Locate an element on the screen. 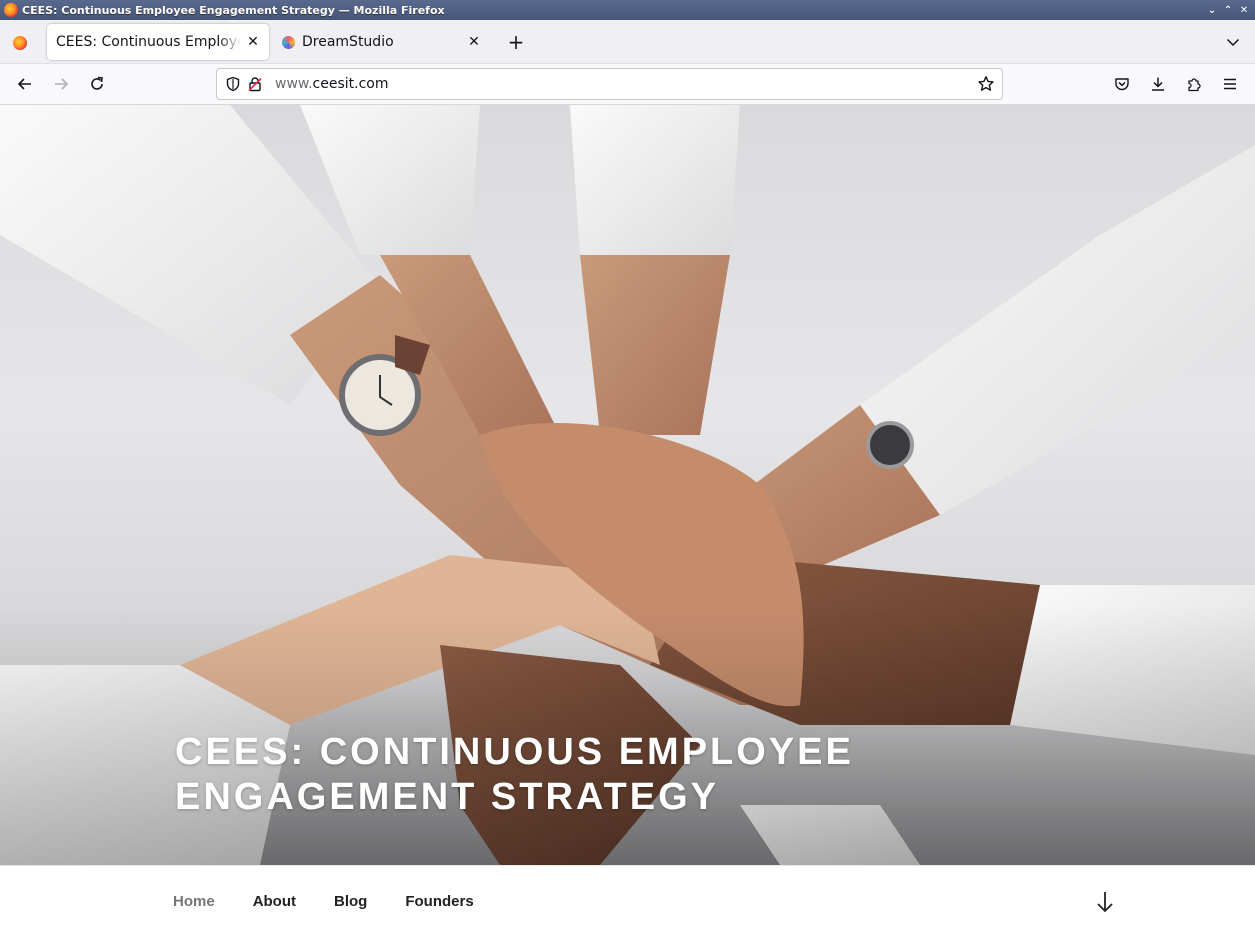 The height and width of the screenshot is (938, 1255). puzzle-piece-icon is located at coordinates (1194, 85).